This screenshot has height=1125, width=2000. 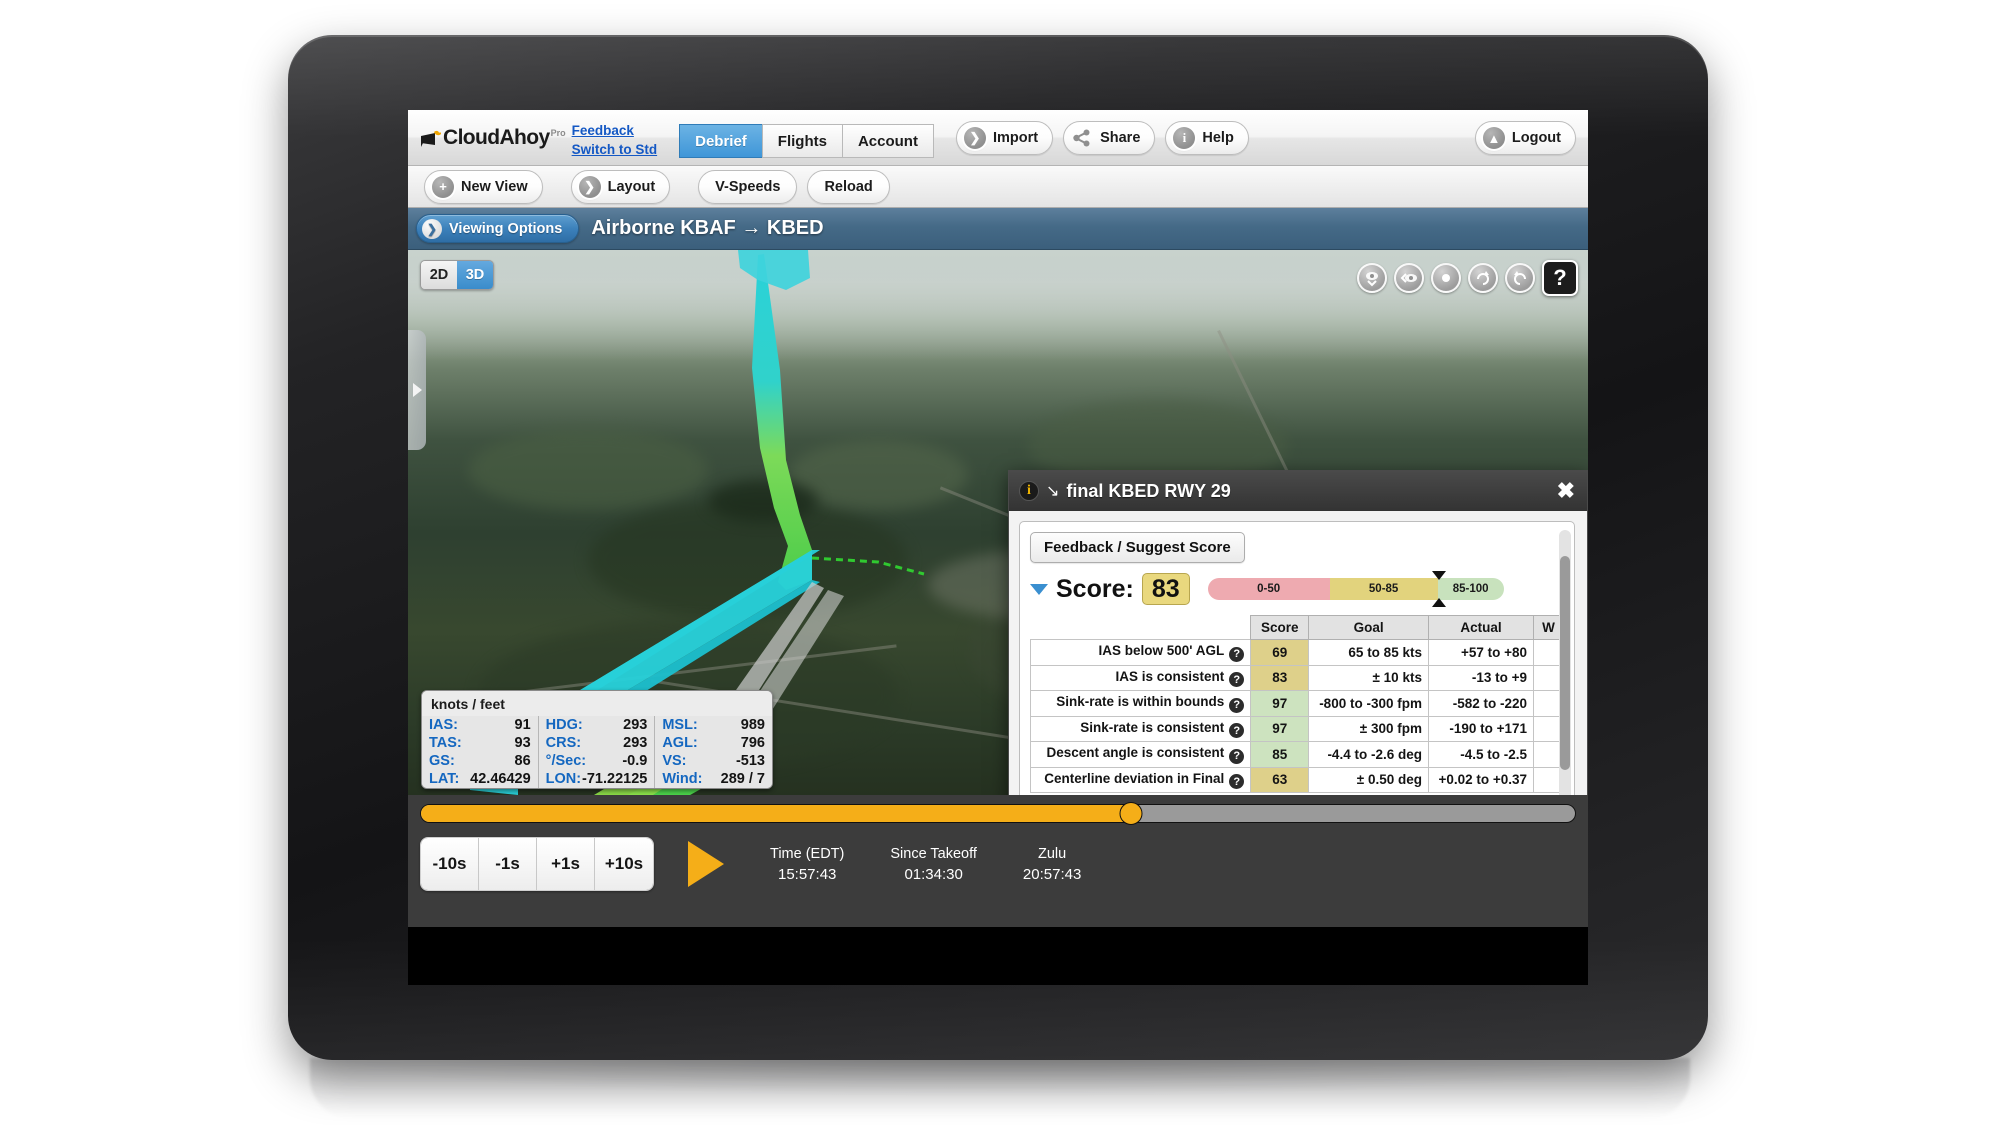 What do you see at coordinates (1481, 754) in the screenshot?
I see `criteria-actual: -4.5 to -2.5` at bounding box center [1481, 754].